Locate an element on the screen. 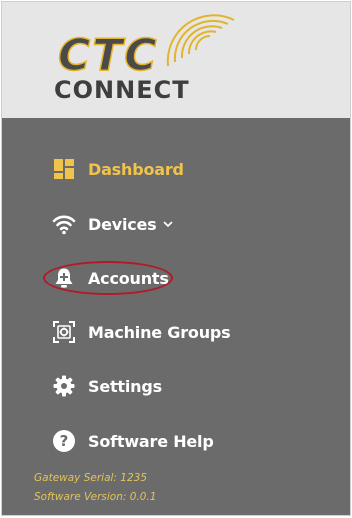 This screenshot has height=518, width=352. logo-text-connect: CONNECT is located at coordinates (122, 90).